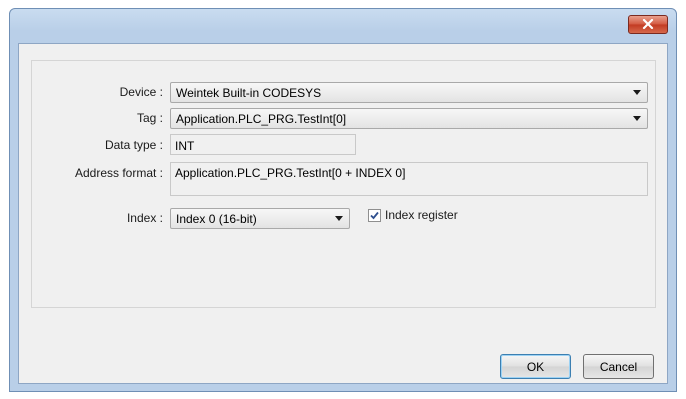 The width and height of the screenshot is (686, 399). What do you see at coordinates (343, 26) in the screenshot?
I see `title-bar` at bounding box center [343, 26].